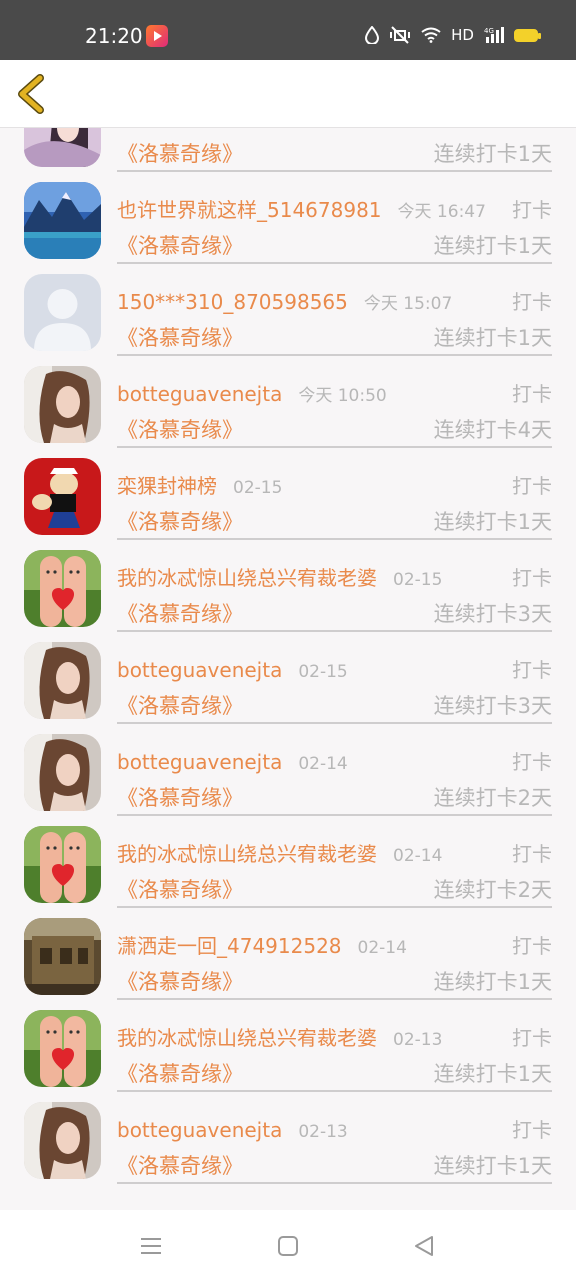 The height and width of the screenshot is (1280, 576). What do you see at coordinates (334, 485) in the screenshot?
I see `row-header: 栾猓封神榜 02-15 打卡` at bounding box center [334, 485].